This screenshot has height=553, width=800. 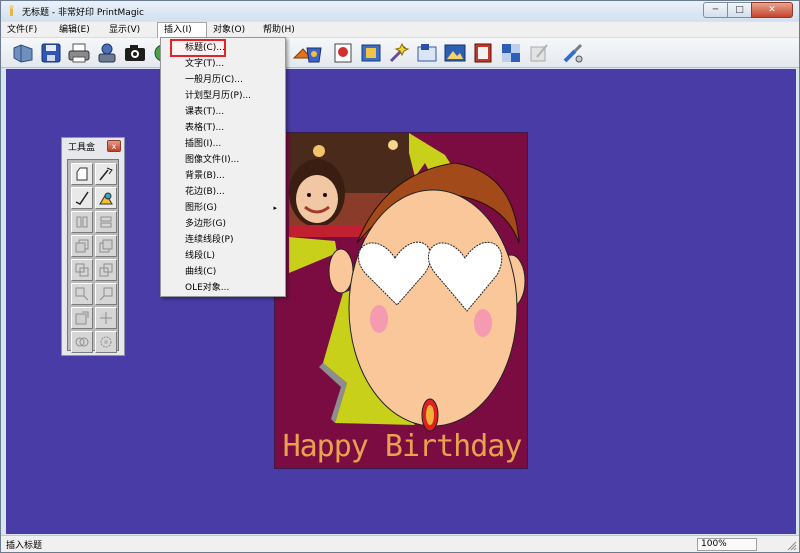 I want to click on insert-shape-label: 图形(G), so click(x=201, y=208).